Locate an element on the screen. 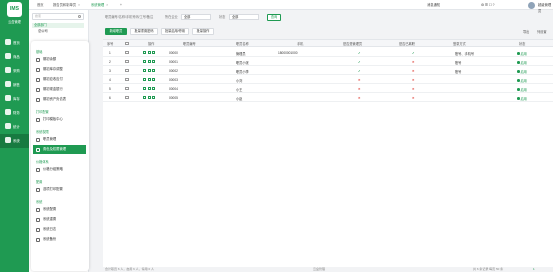 This screenshot has width=553, height=272. nav-item-system: 系统 is located at coordinates (14, 141).